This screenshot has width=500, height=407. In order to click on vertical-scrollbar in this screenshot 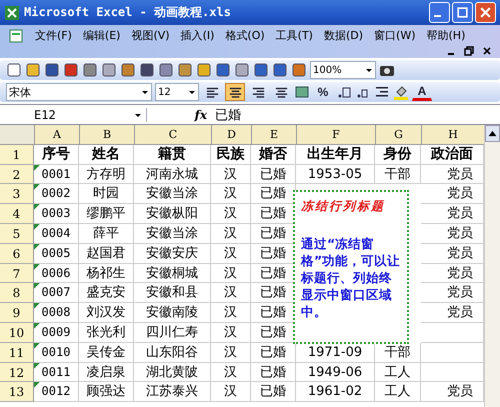, I will do `click(492, 266)`.